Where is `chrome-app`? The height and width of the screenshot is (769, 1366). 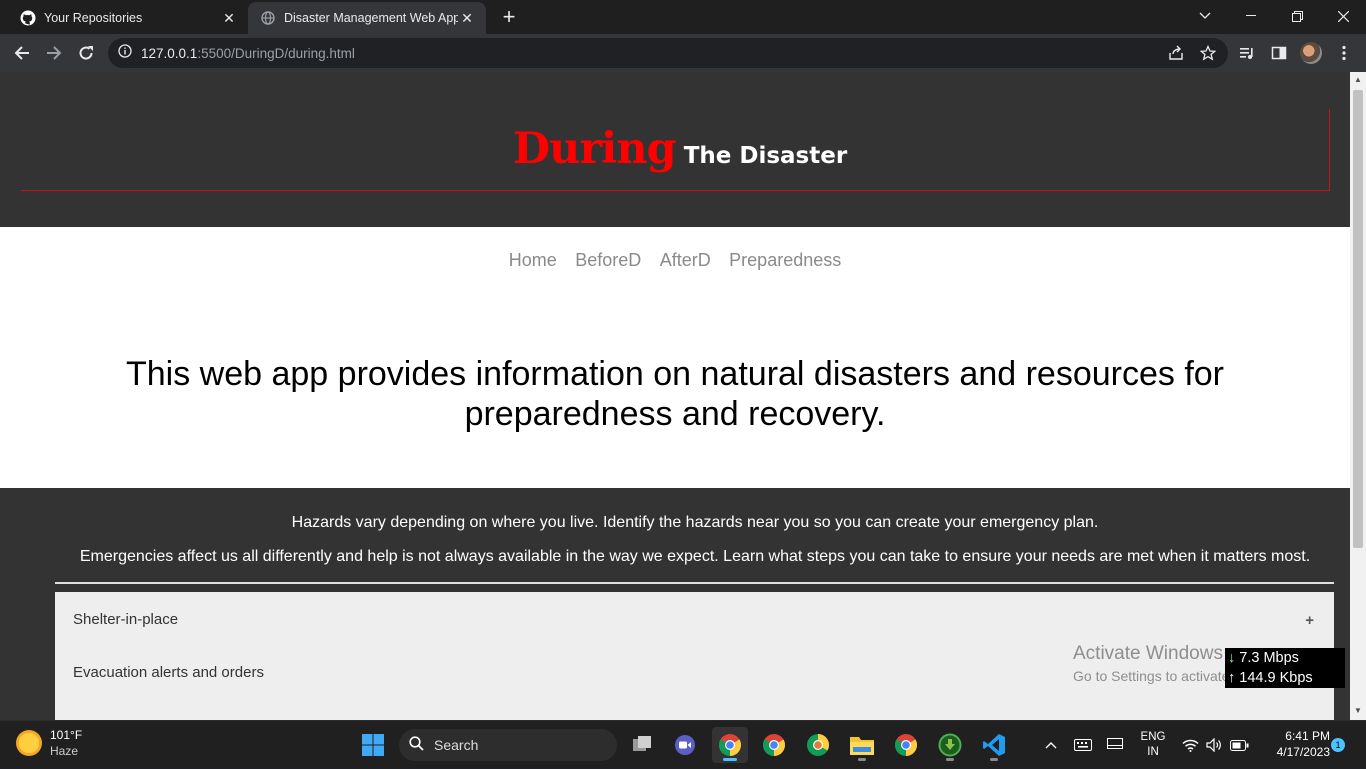
chrome-app is located at coordinates (774, 745).